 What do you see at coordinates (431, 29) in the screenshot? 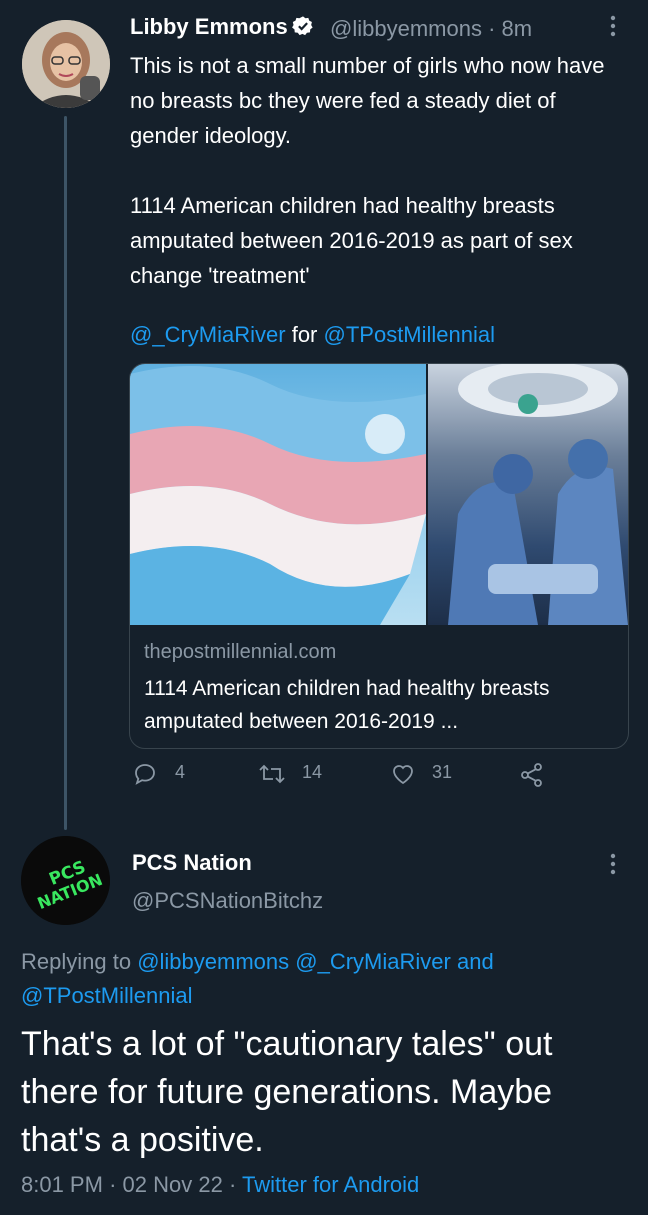
I see `author-handle-and-time: @libbyemmons · 8m` at bounding box center [431, 29].